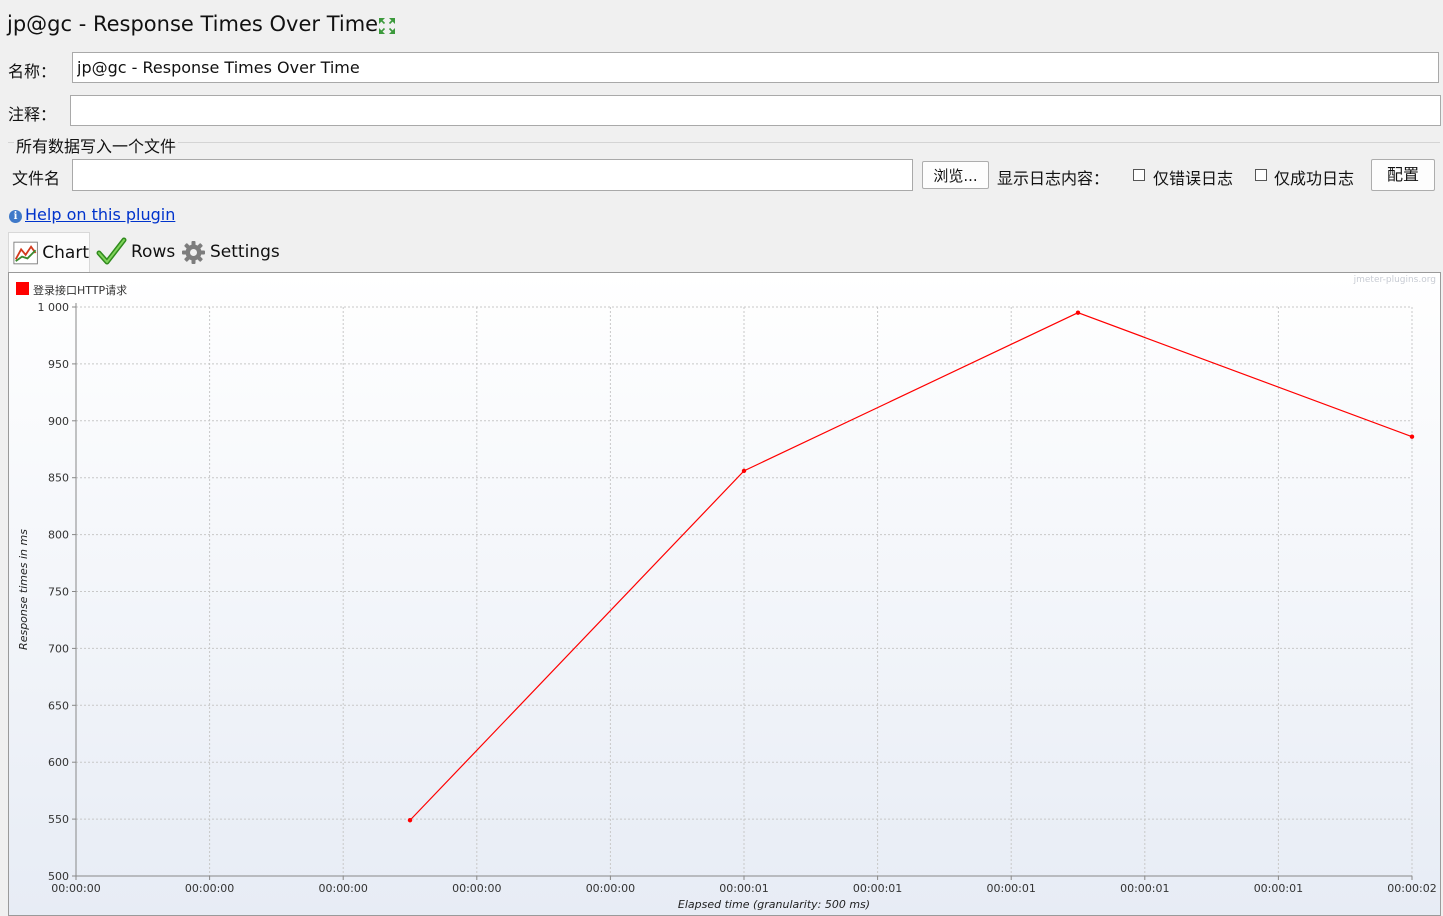 The width and height of the screenshot is (1443, 916). Describe the element at coordinates (58, 364) in the screenshot. I see `y-tick-label: 950` at that location.